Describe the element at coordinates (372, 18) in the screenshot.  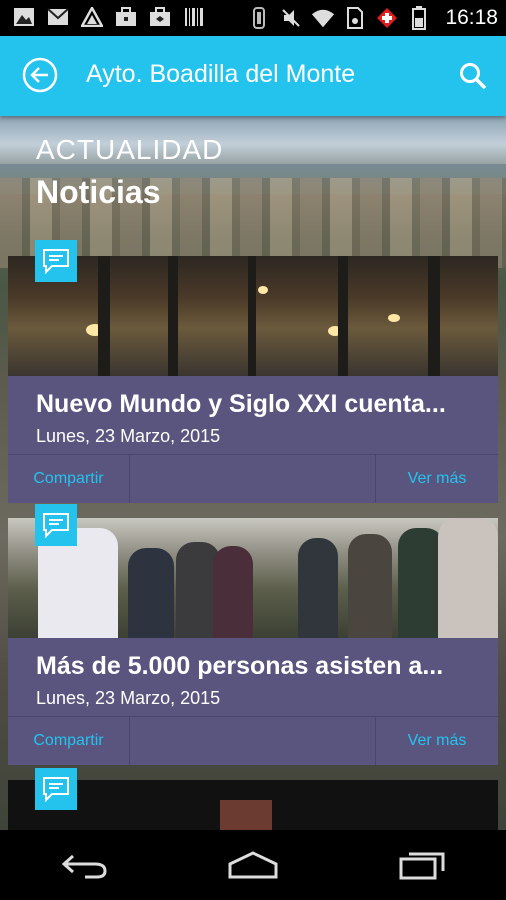
I see `system-icons: 16:18` at that location.